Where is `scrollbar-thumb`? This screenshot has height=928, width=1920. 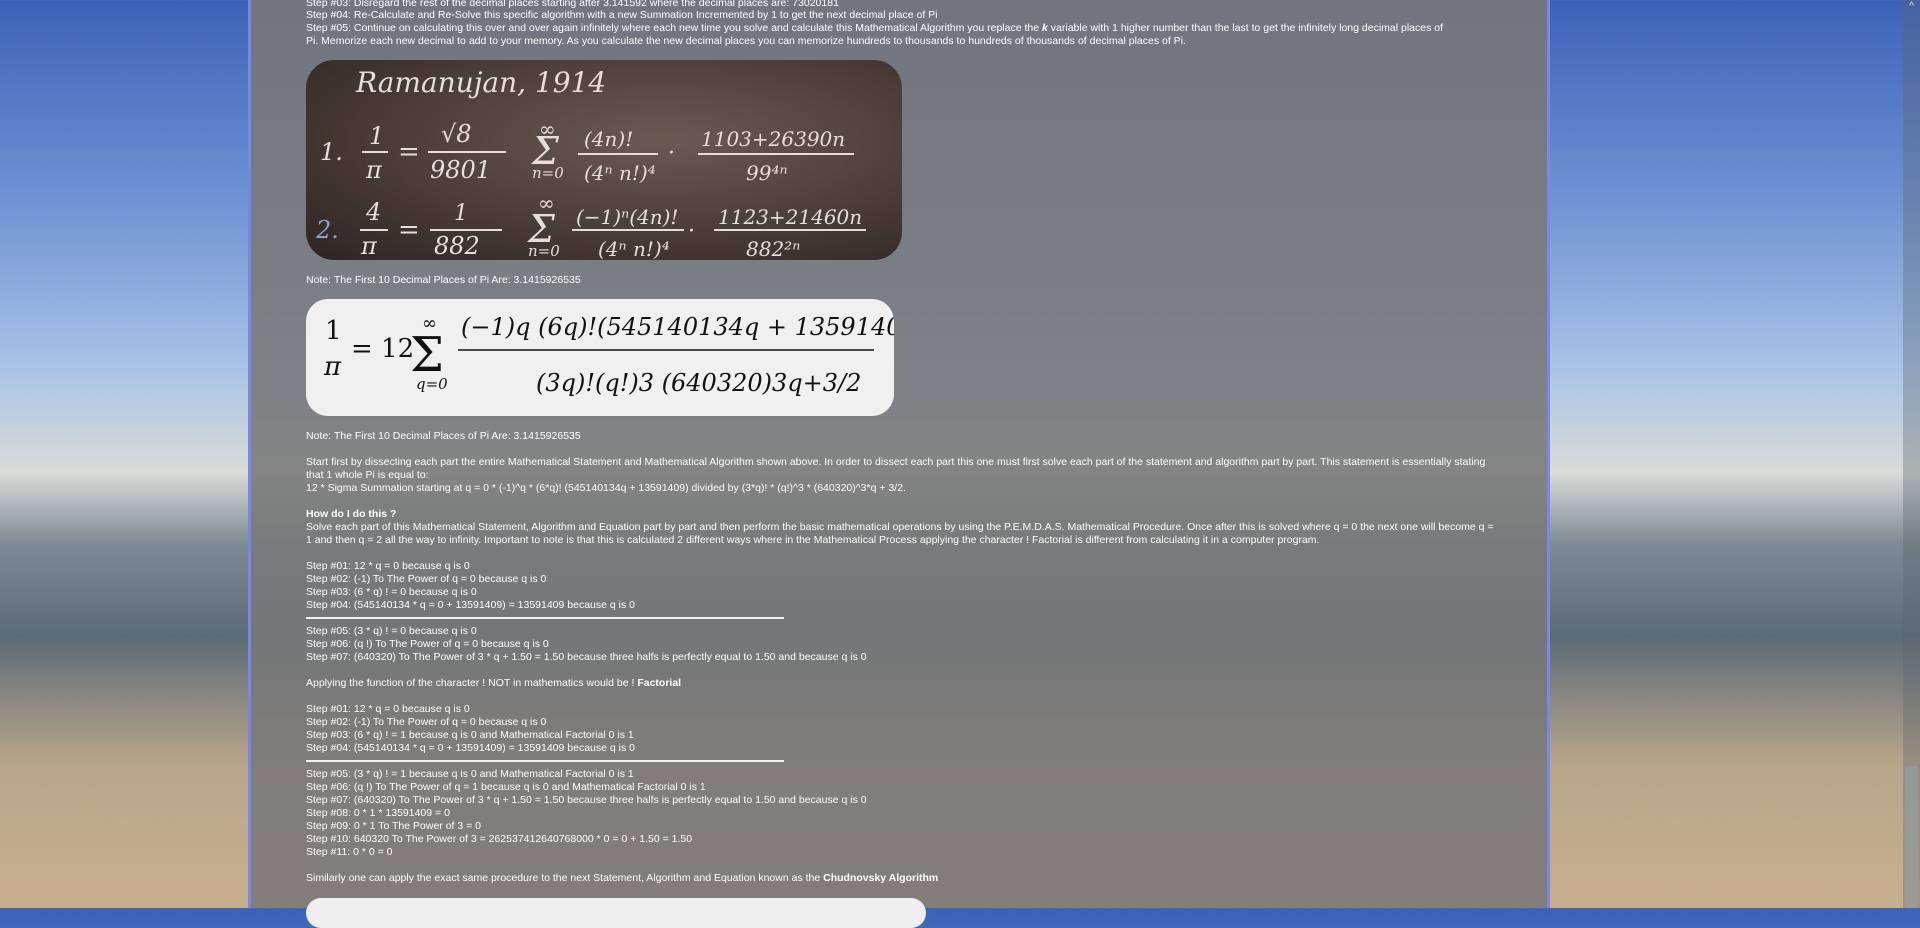 scrollbar-thumb is located at coordinates (1911, 837).